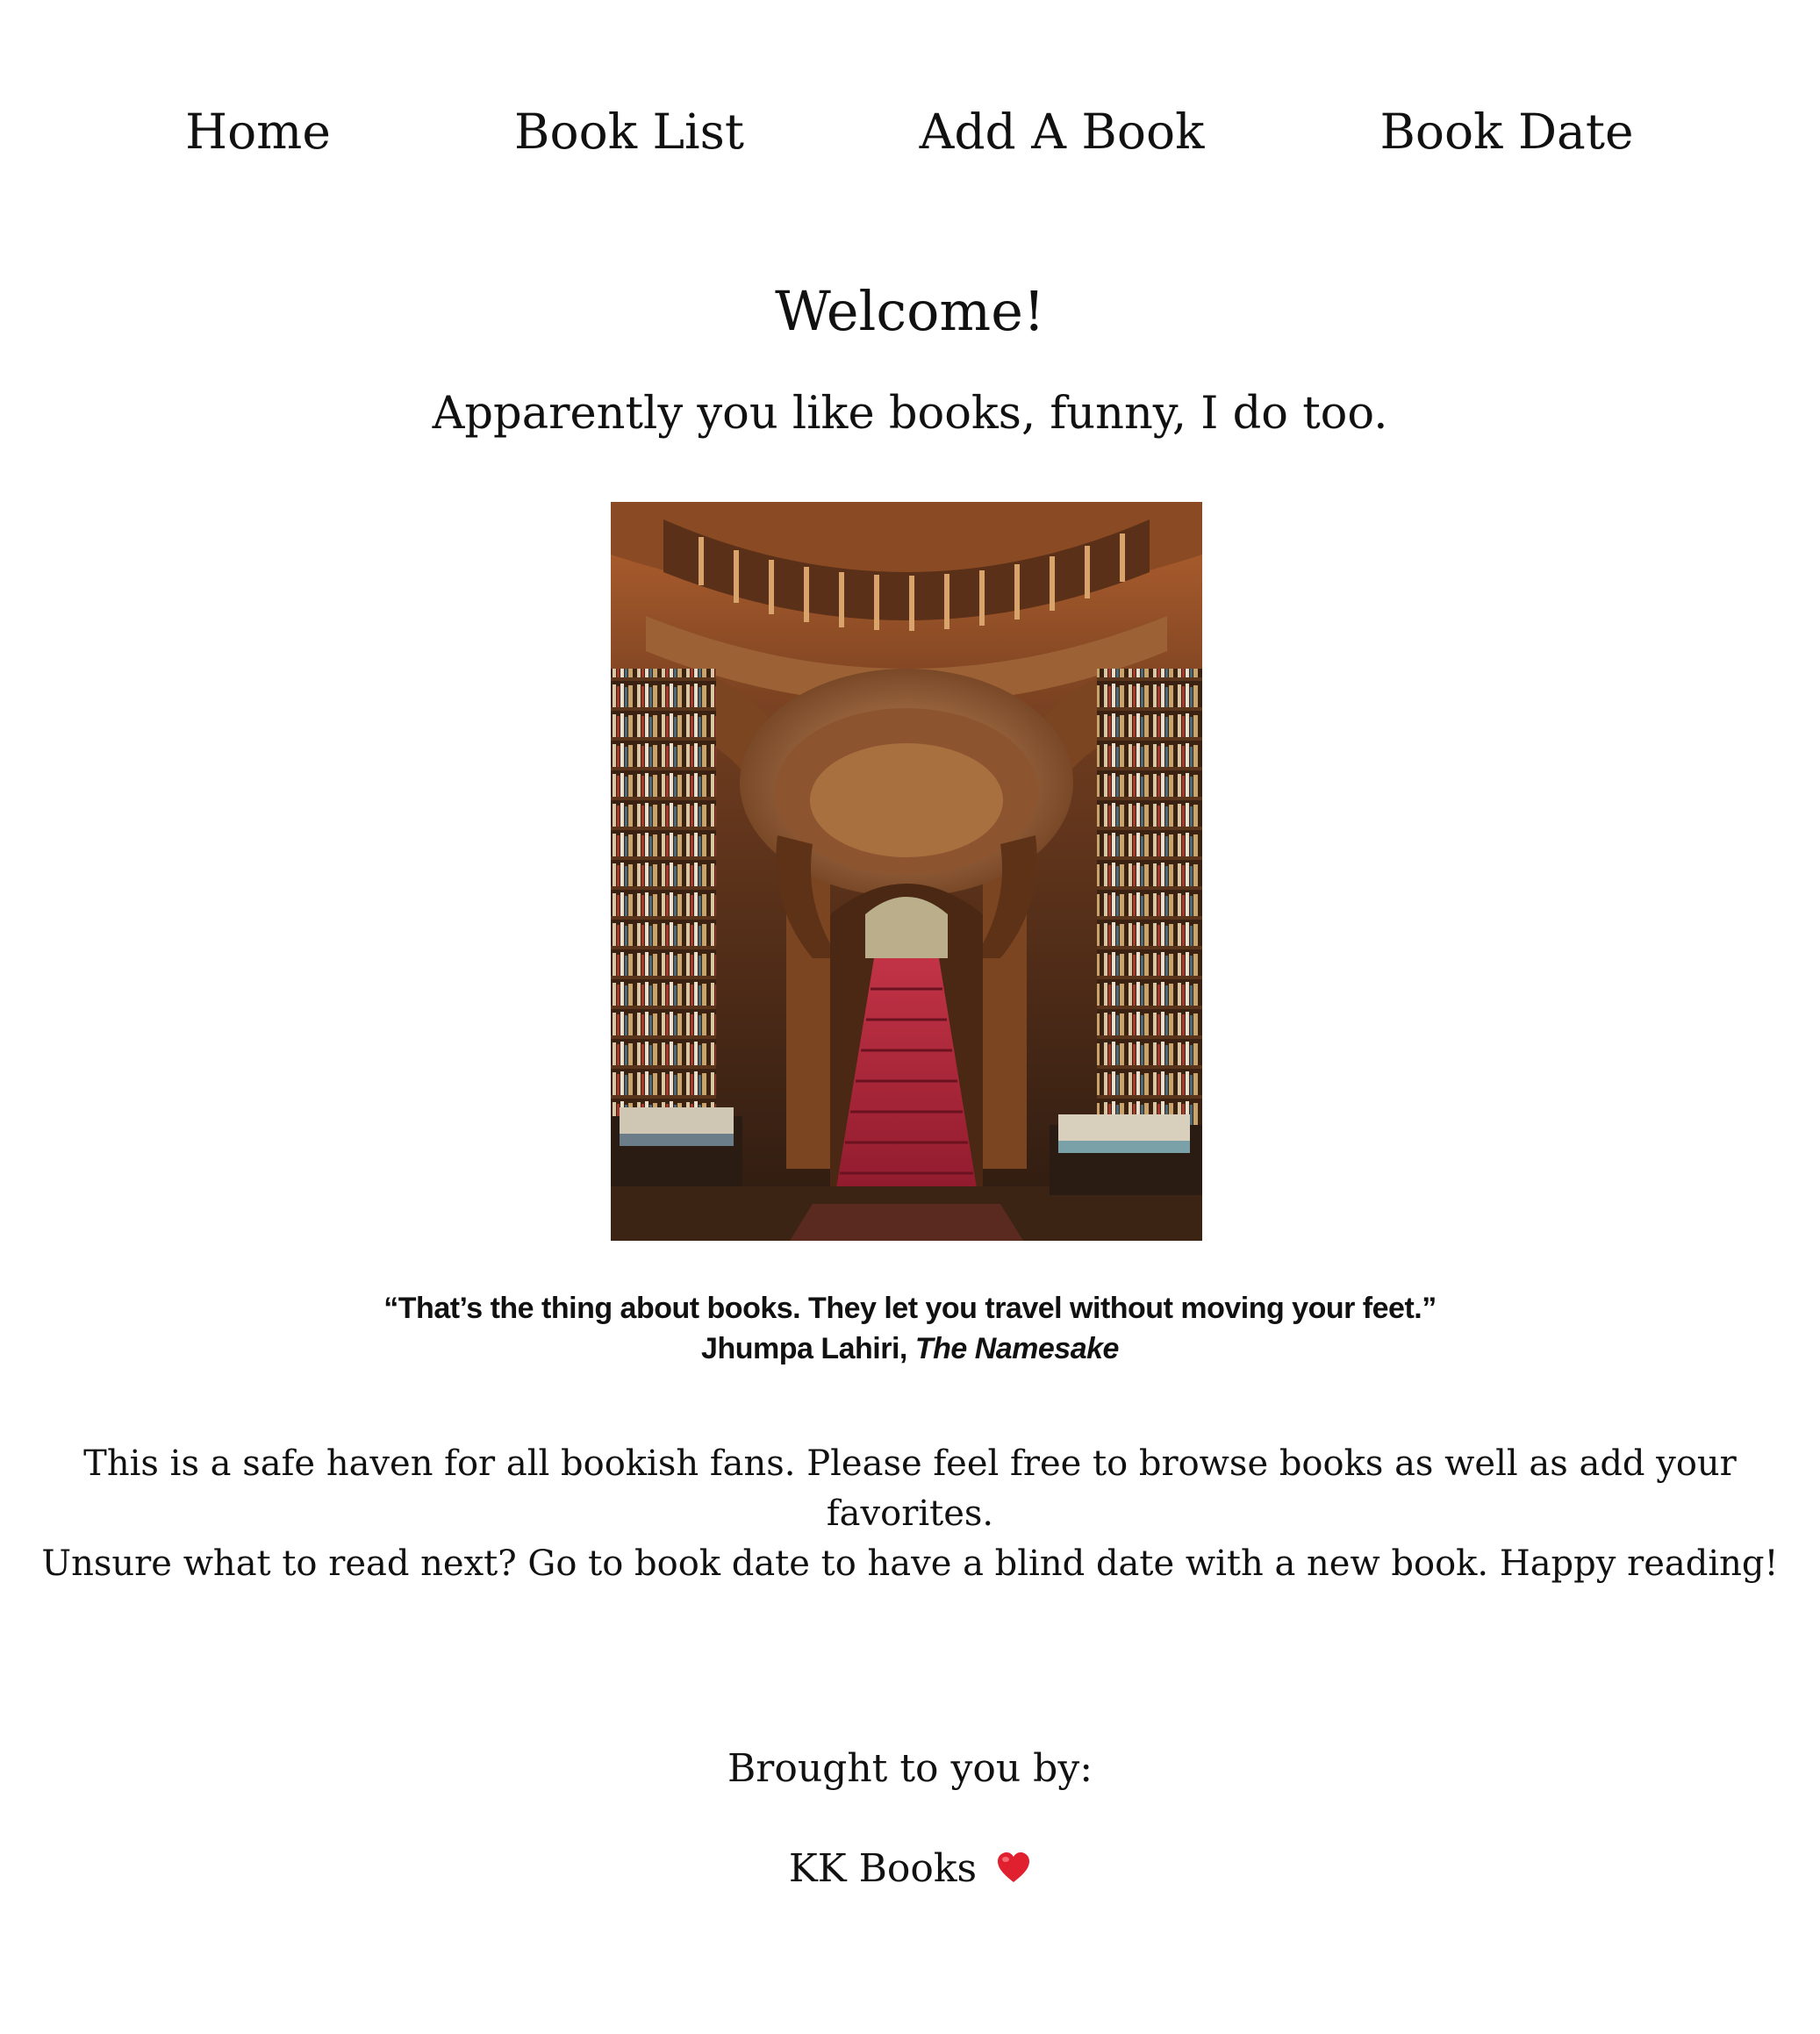 This screenshot has width=1820, height=2034. I want to click on nav-link-book-list: Book List, so click(629, 131).